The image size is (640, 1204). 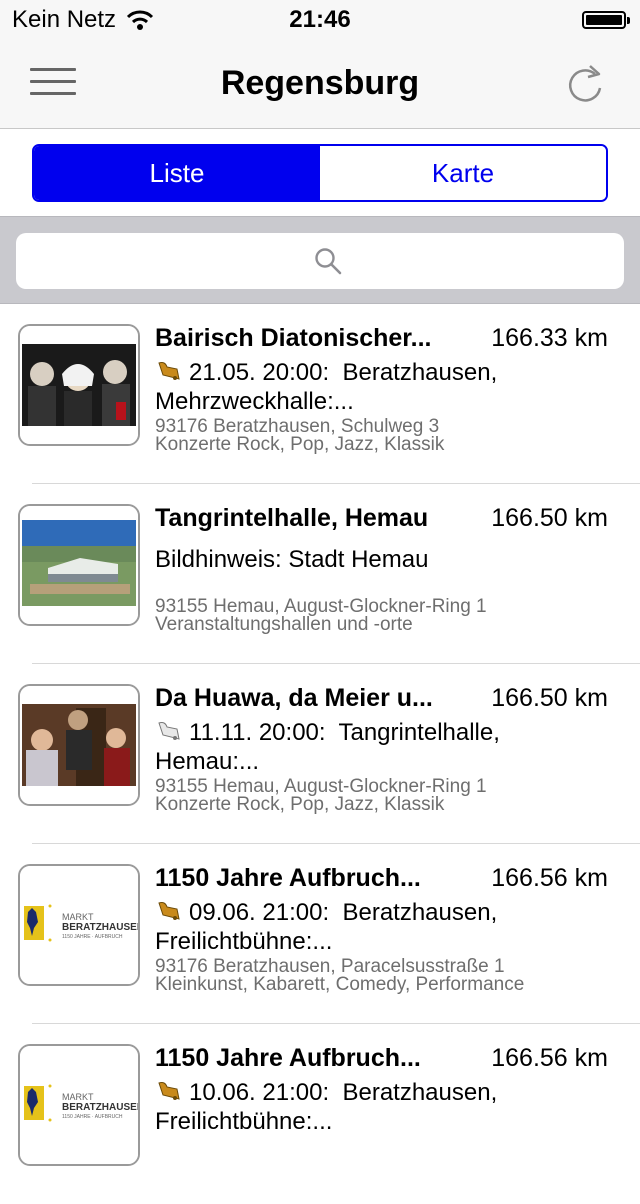 I want to click on page-title: Regensburg, so click(x=320, y=83).